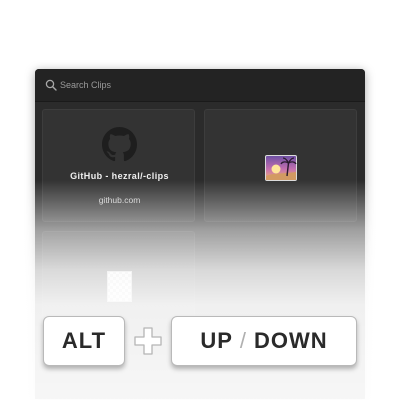 This screenshot has width=400, height=400. I want to click on document-icon, so click(119, 286).